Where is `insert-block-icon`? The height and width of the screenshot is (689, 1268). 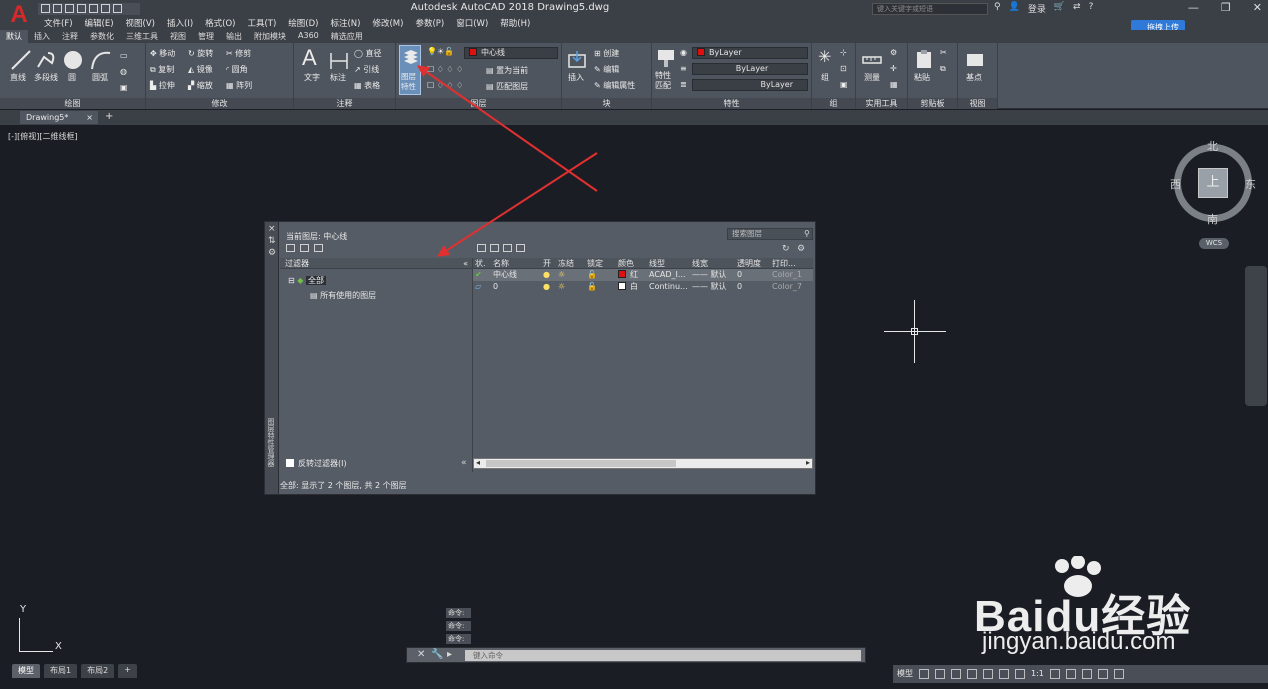
insert-block-icon is located at coordinates (577, 60).